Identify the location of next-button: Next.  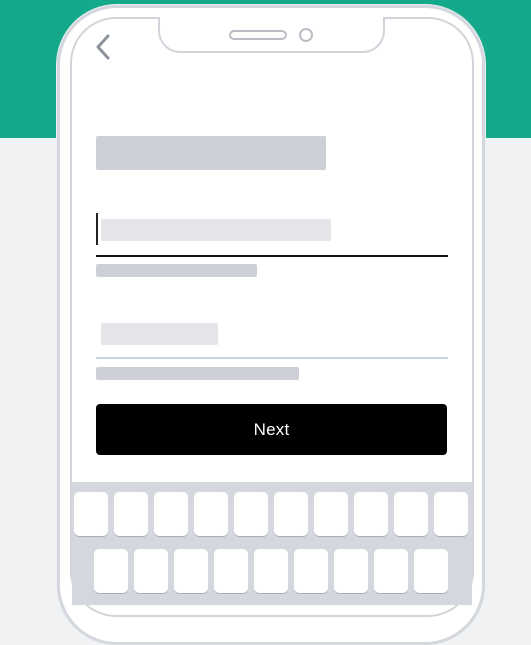
(271, 429).